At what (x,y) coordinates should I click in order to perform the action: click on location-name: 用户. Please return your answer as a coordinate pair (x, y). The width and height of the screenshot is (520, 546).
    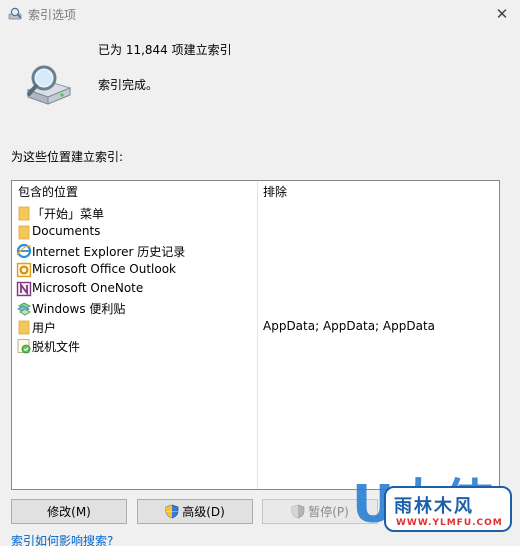
    Looking at the image, I should click on (44, 328).